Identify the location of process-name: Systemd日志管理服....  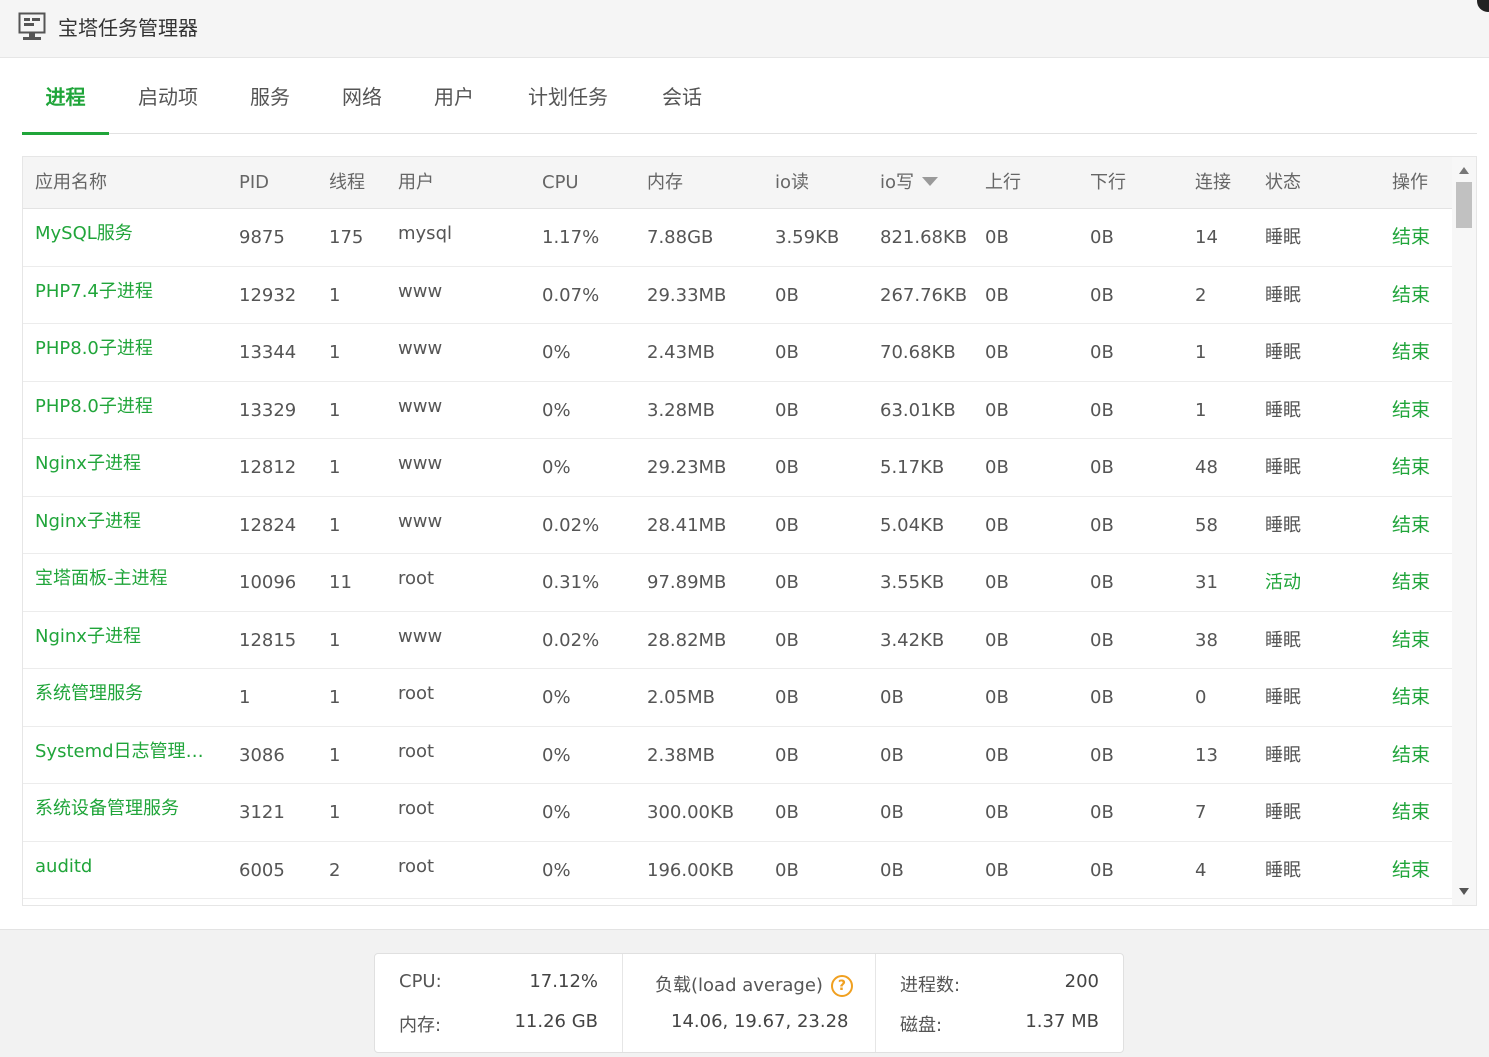
(126, 755).